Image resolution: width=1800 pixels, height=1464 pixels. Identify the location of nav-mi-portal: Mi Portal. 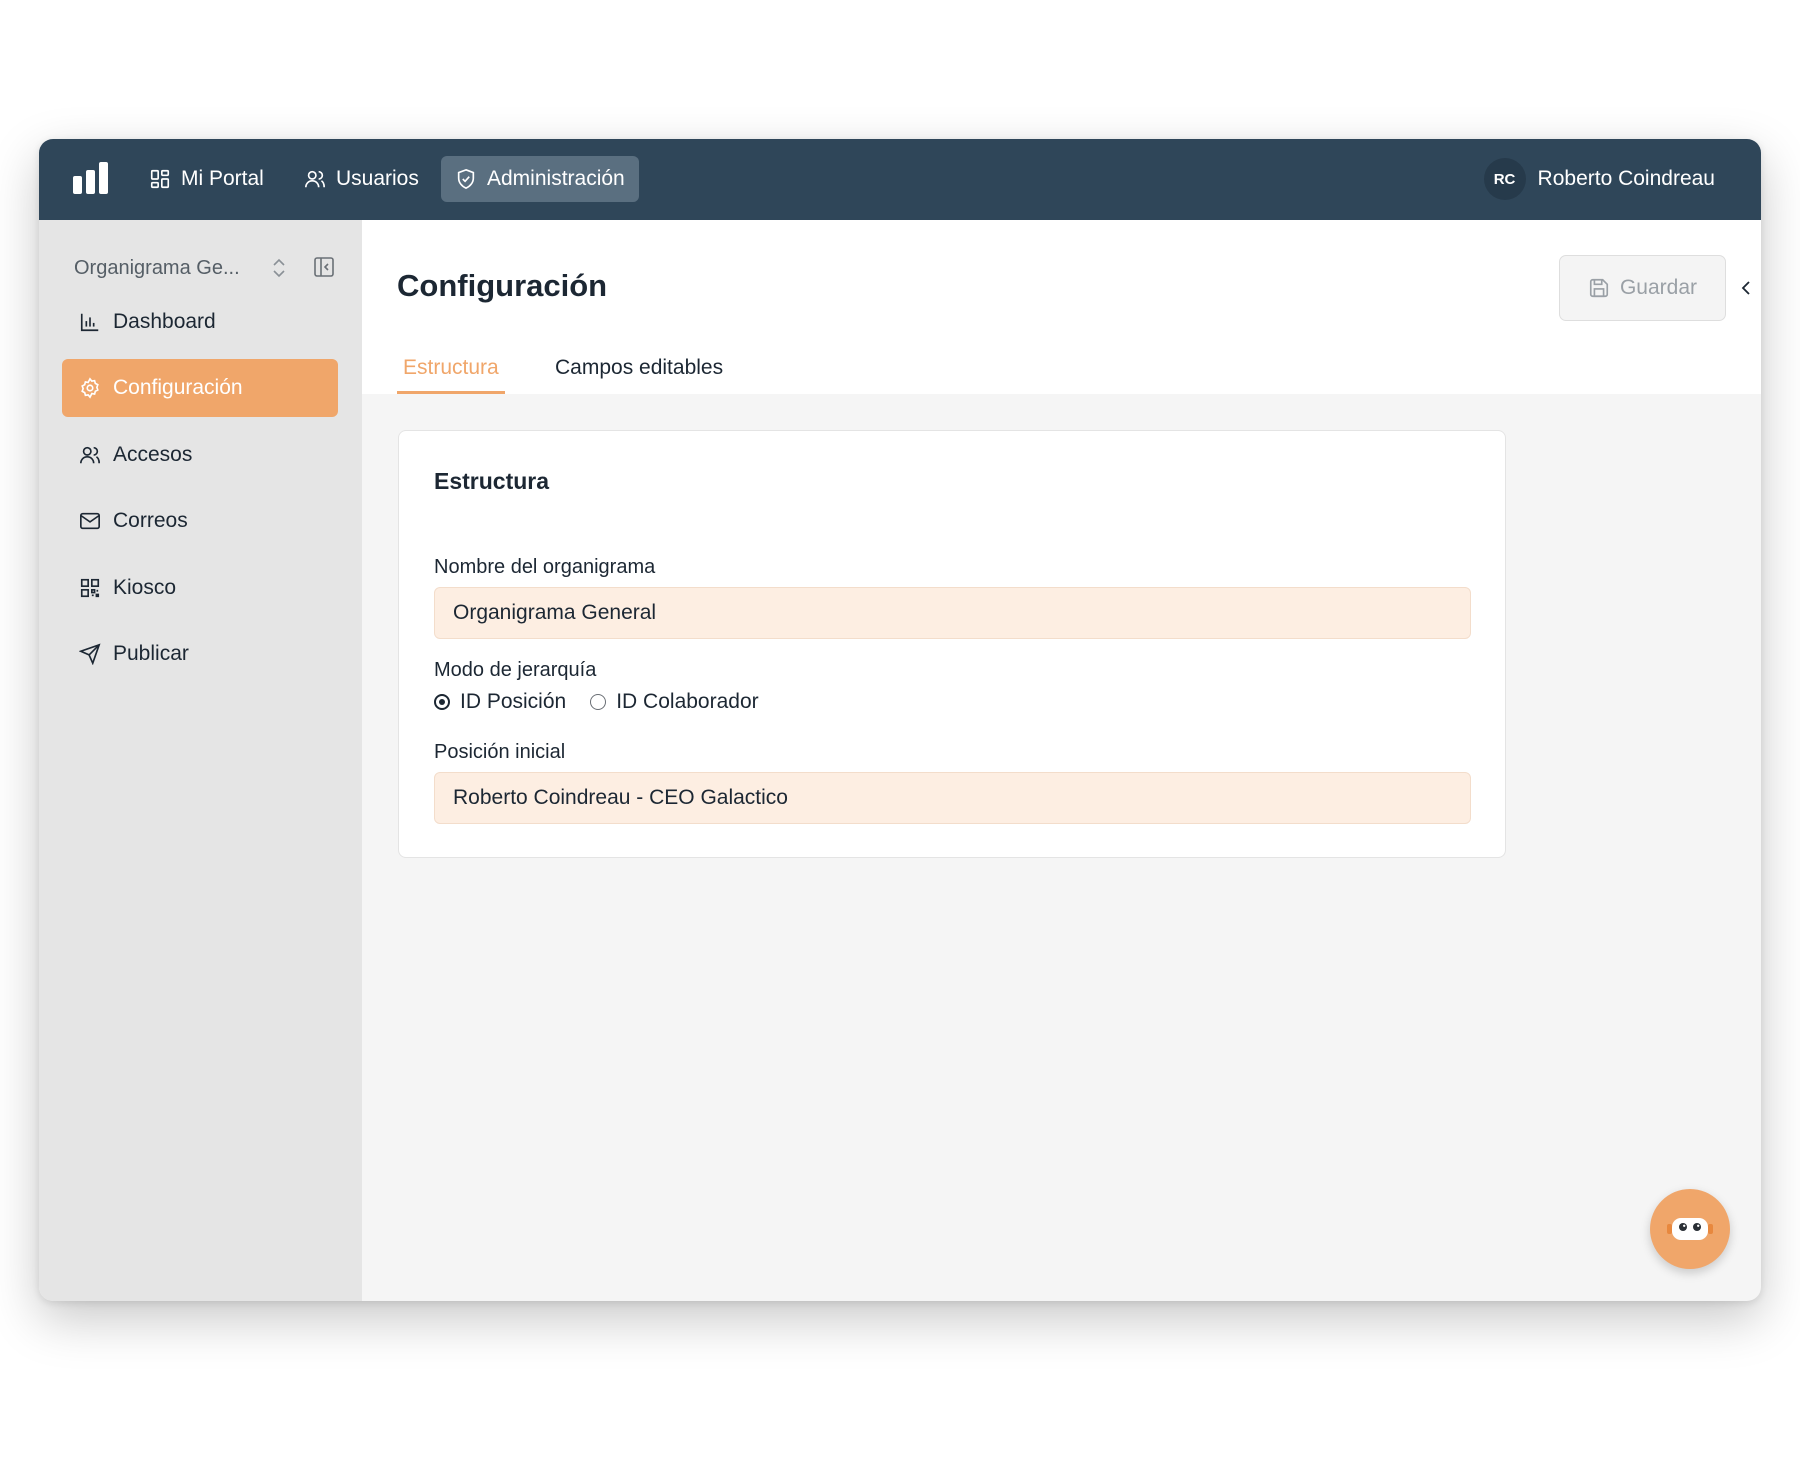
(206, 179).